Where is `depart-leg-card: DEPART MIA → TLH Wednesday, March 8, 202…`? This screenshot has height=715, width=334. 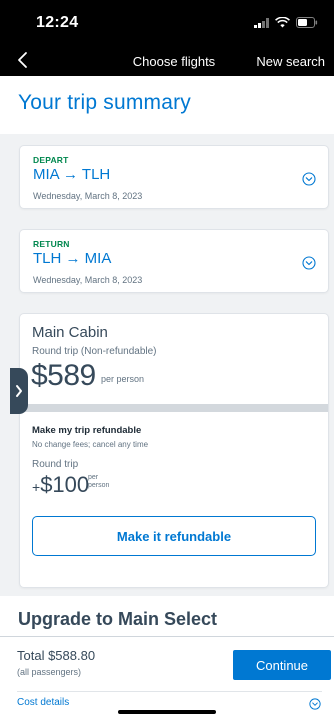 depart-leg-card: DEPART MIA → TLH Wednesday, March 8, 202… is located at coordinates (174, 177).